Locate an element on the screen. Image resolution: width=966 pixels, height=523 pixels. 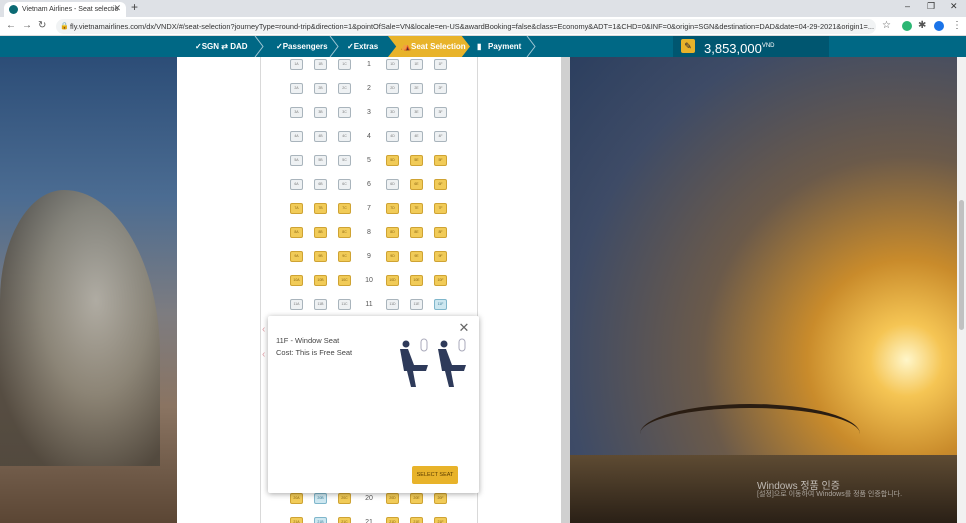
seat-3B: 3B is located at coordinates (320, 112).